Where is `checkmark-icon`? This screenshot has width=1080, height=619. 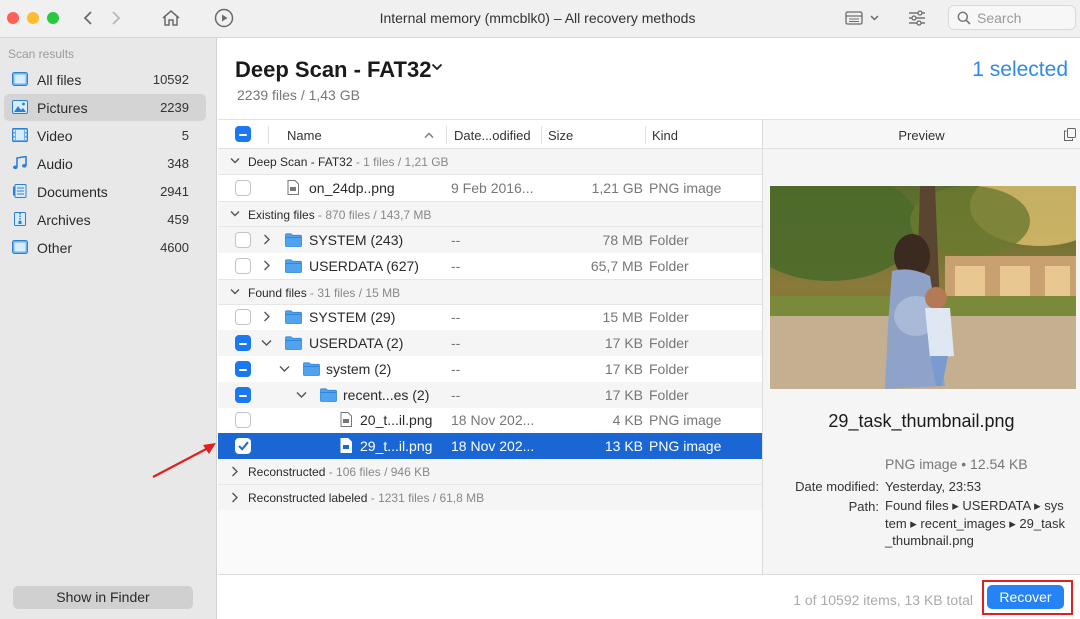
checkmark-icon is located at coordinates (243, 446).